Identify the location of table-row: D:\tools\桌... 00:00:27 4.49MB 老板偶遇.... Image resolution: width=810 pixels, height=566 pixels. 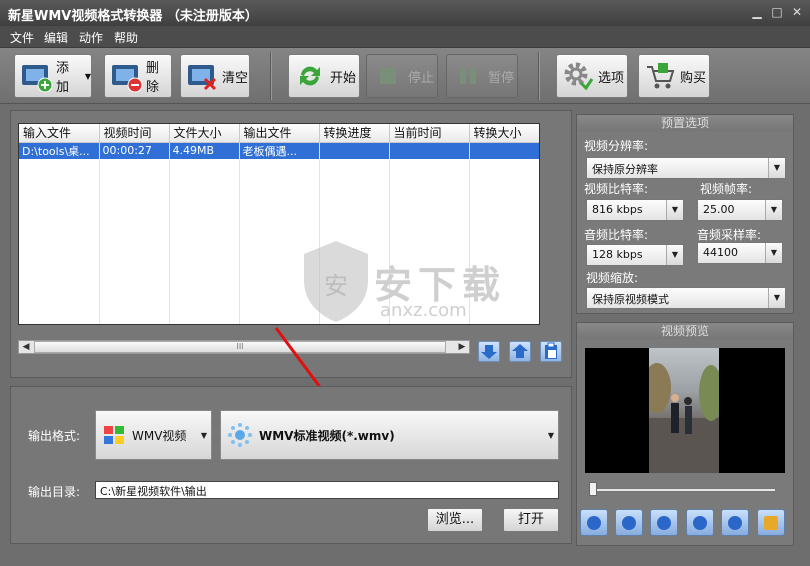
(279, 150).